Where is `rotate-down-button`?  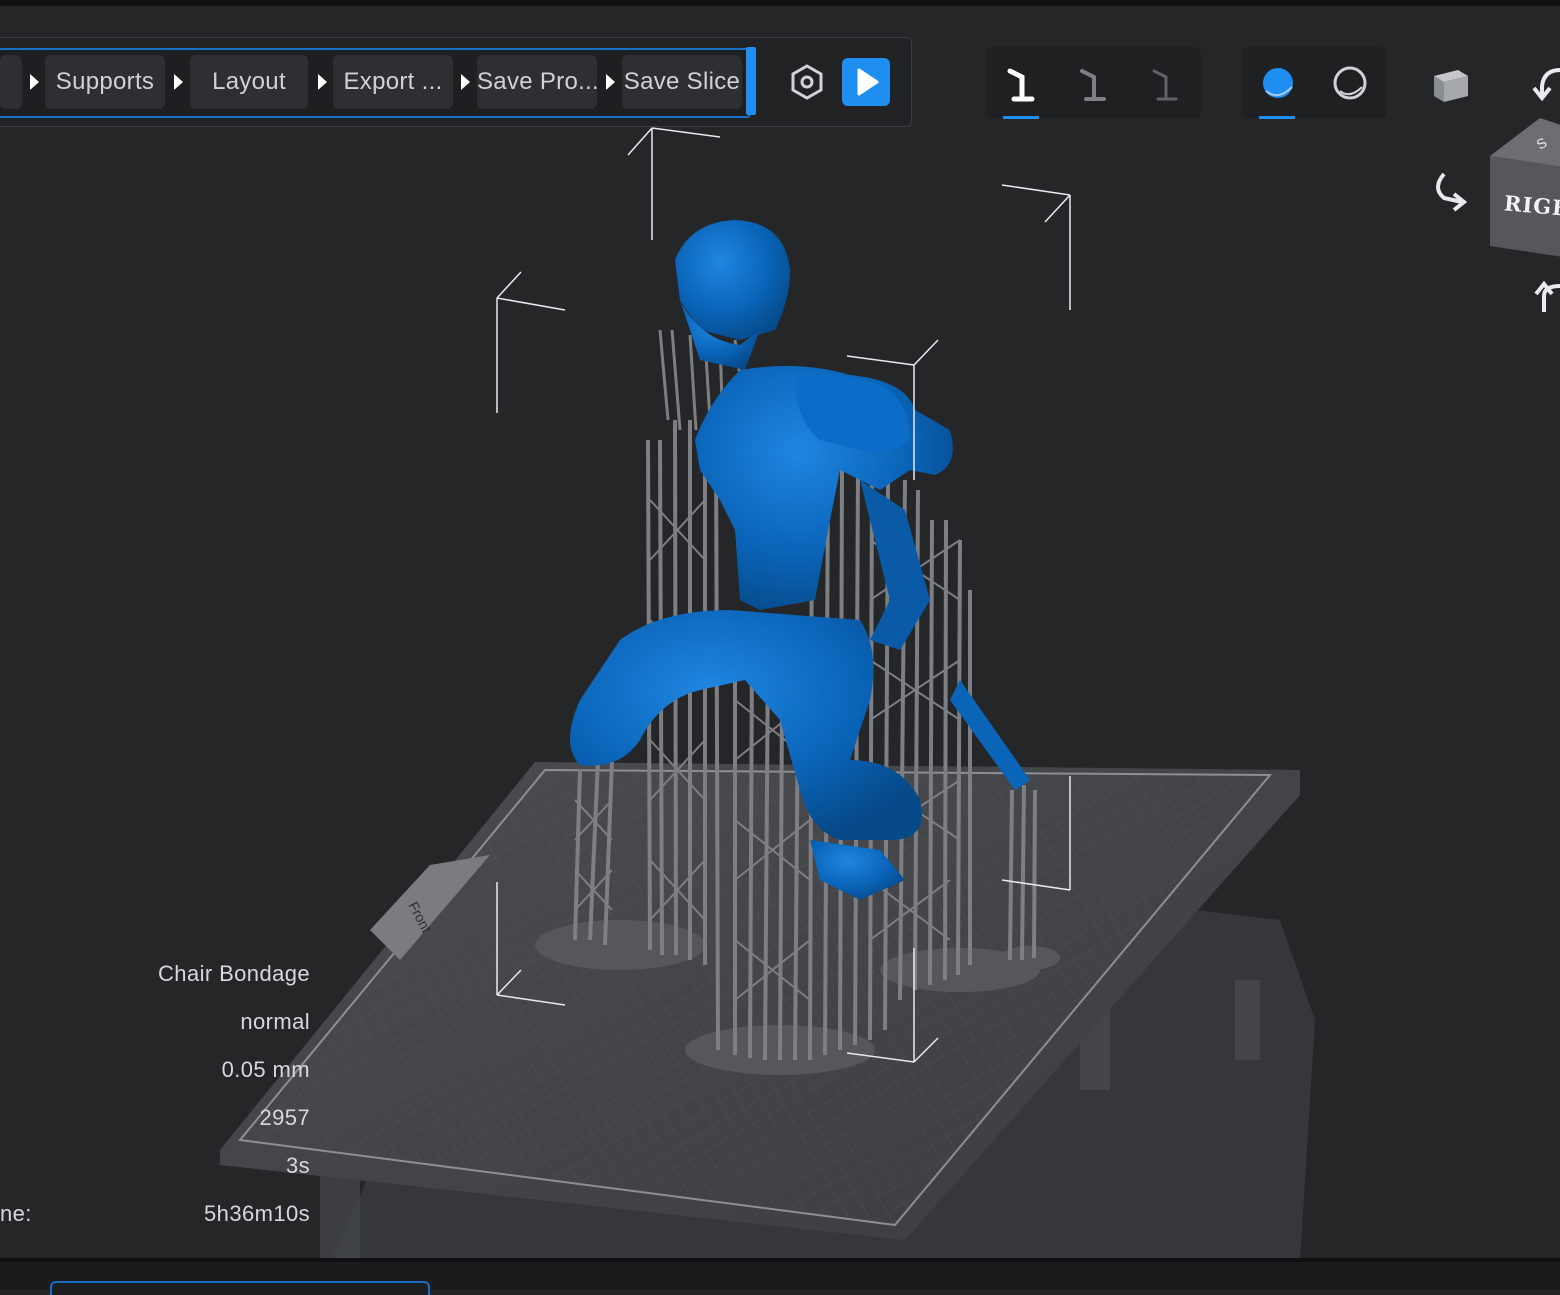
rotate-down-button is located at coordinates (1545, 298).